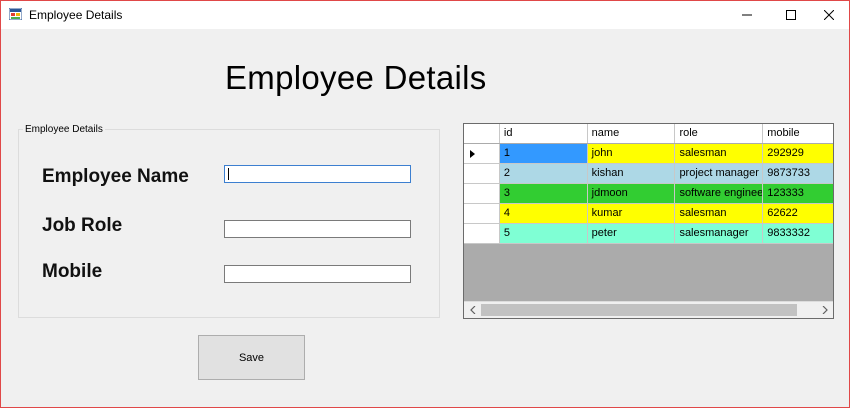 This screenshot has width=850, height=408. What do you see at coordinates (228, 174) in the screenshot?
I see `text-caret` at bounding box center [228, 174].